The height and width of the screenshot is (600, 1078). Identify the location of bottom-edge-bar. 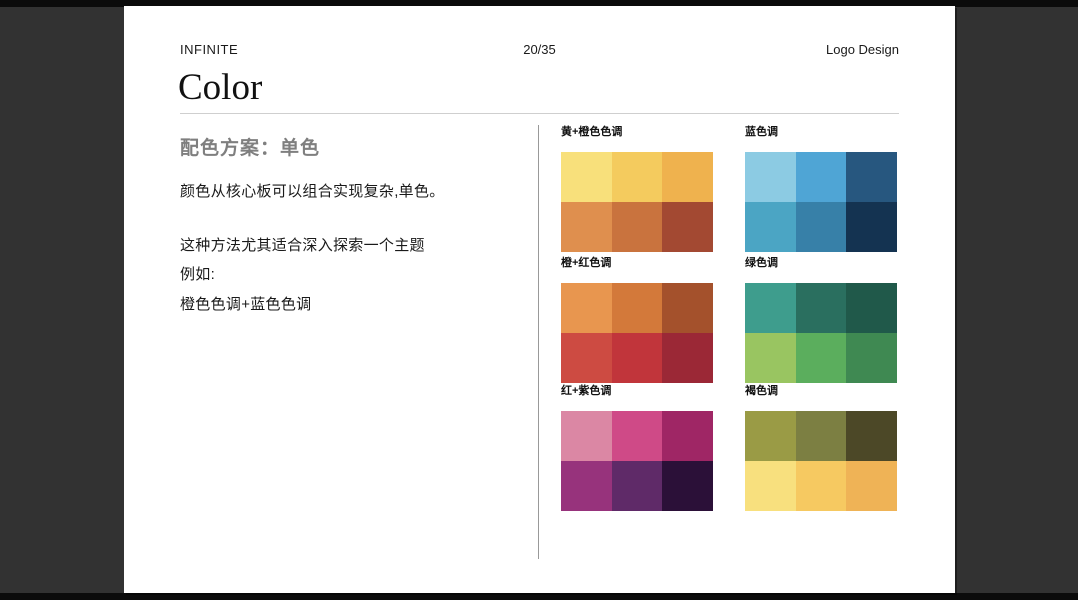
(539, 596).